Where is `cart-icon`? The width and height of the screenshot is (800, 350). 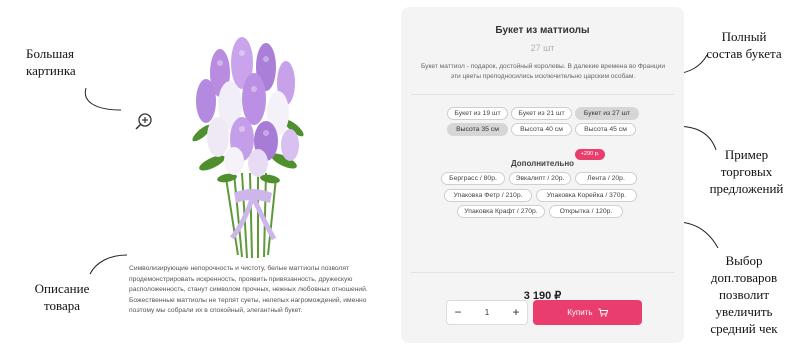
cart-icon is located at coordinates (603, 312).